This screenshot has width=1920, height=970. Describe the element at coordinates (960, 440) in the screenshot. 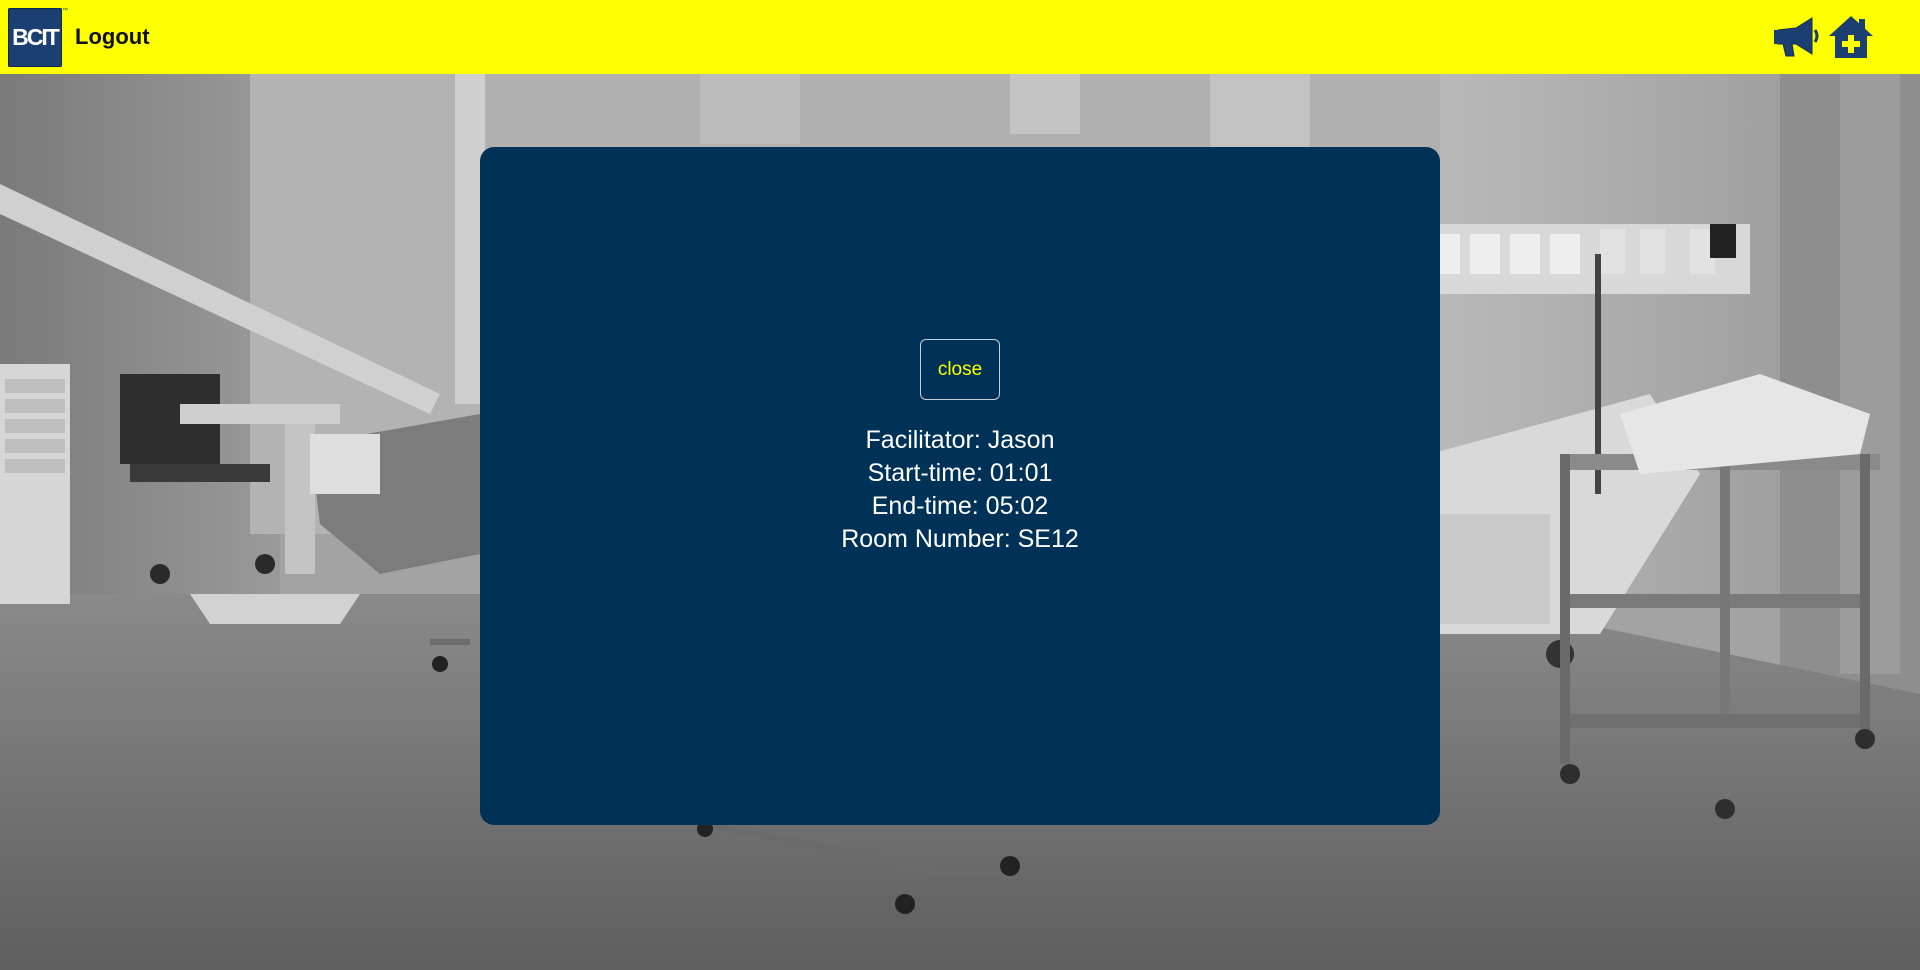

I see `facilitator-text: Facilitator: Jason` at that location.